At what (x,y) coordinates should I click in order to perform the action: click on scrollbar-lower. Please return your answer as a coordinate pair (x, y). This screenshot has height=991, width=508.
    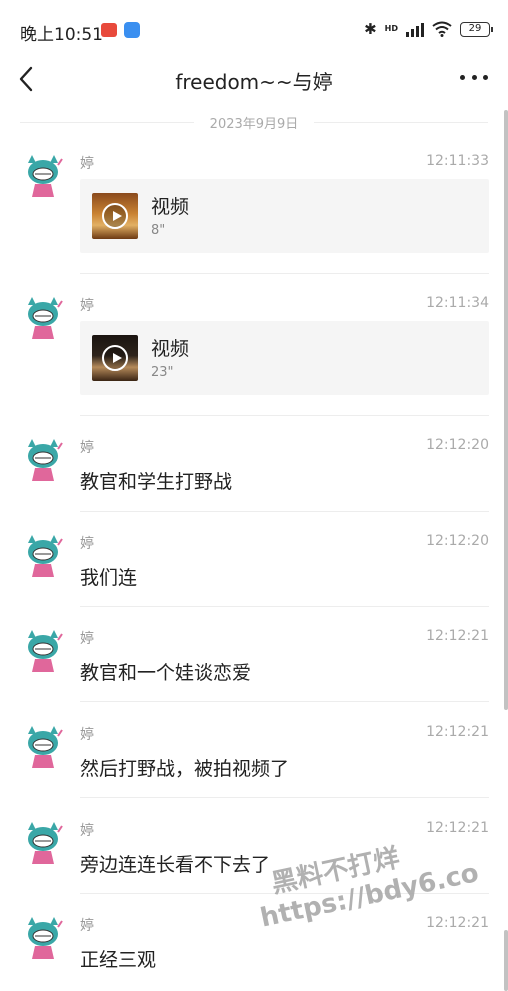
    Looking at the image, I should click on (506, 960).